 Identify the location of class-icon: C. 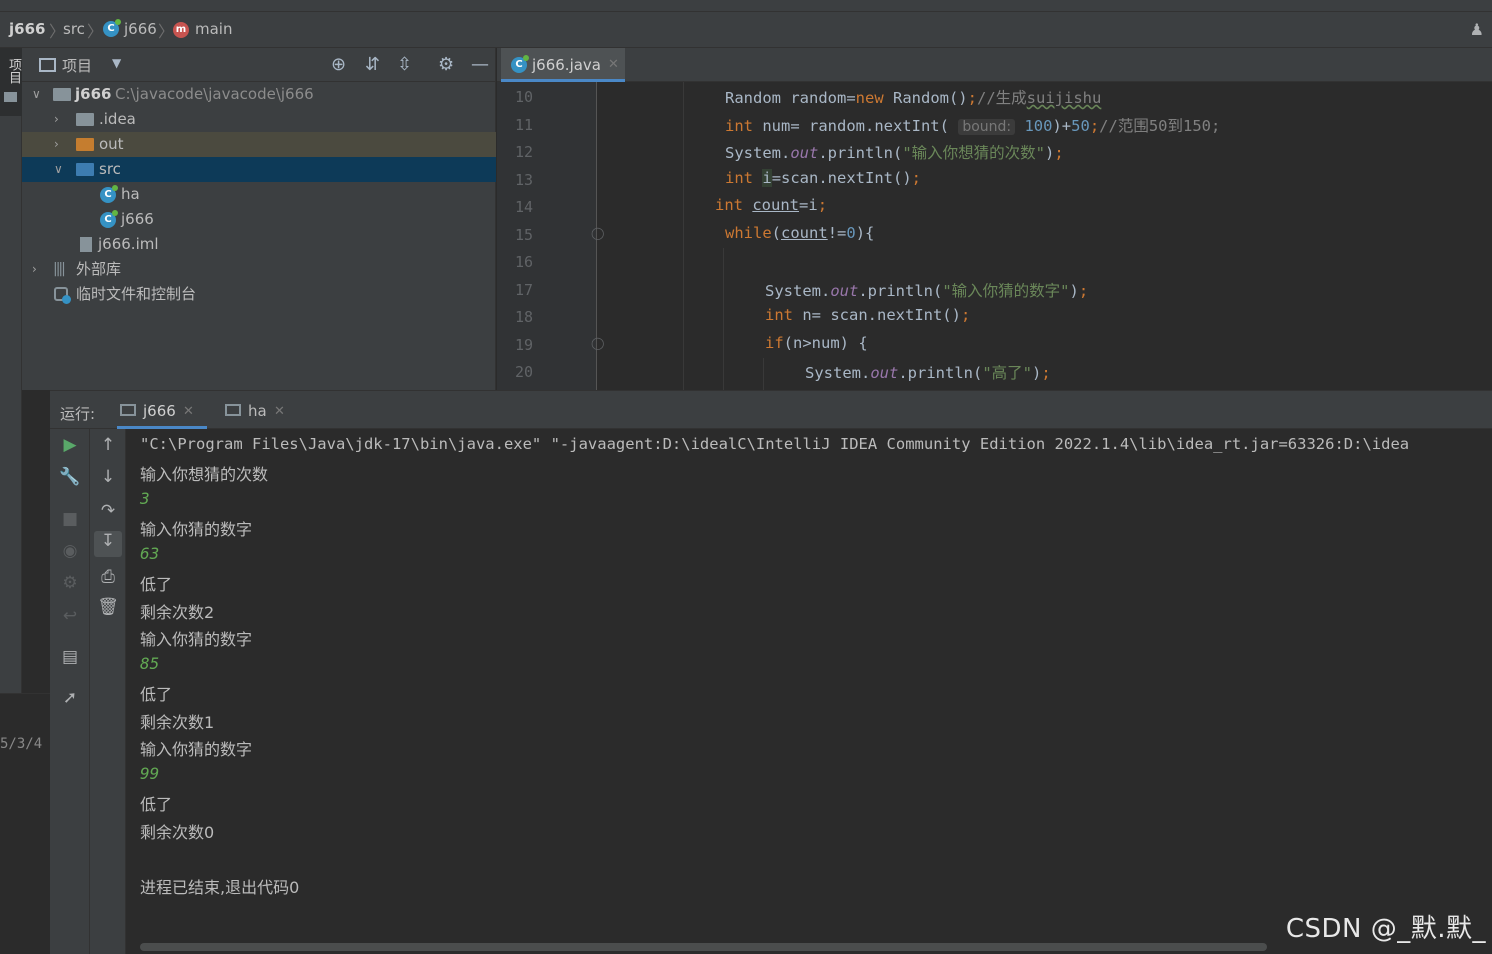
(109, 219).